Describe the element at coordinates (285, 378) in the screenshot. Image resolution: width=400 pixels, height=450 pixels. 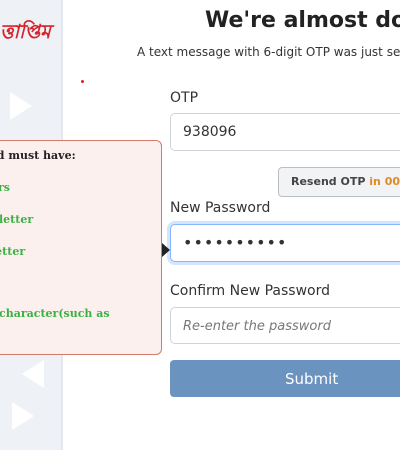
I see `submit-button: Submit` at that location.